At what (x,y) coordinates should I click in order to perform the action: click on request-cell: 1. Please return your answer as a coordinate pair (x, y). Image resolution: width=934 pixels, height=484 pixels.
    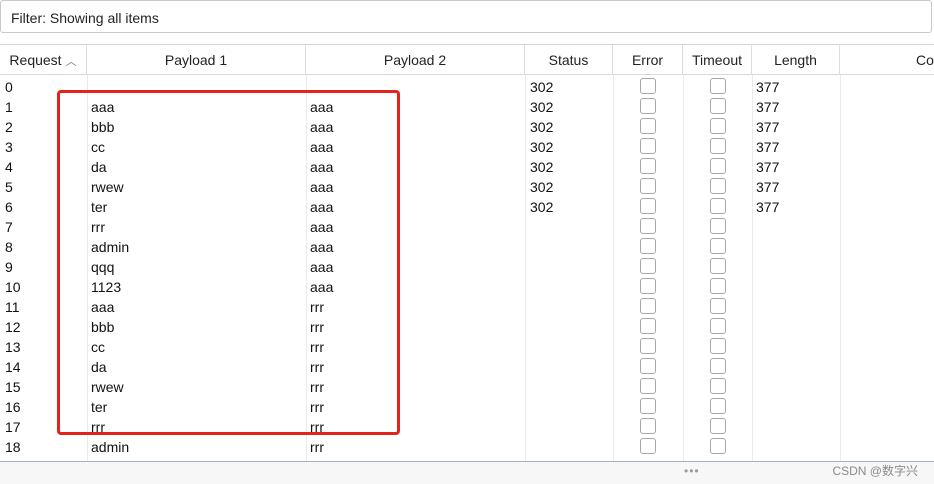
    Looking at the image, I should click on (9, 107).